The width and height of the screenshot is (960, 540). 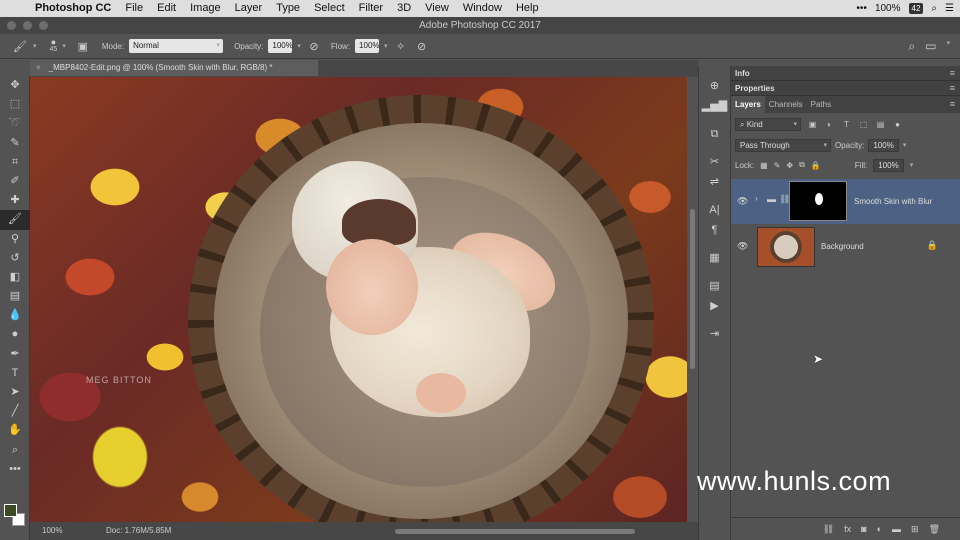 What do you see at coordinates (911, 46) in the screenshot?
I see `search-icon: ⌕` at bounding box center [911, 46].